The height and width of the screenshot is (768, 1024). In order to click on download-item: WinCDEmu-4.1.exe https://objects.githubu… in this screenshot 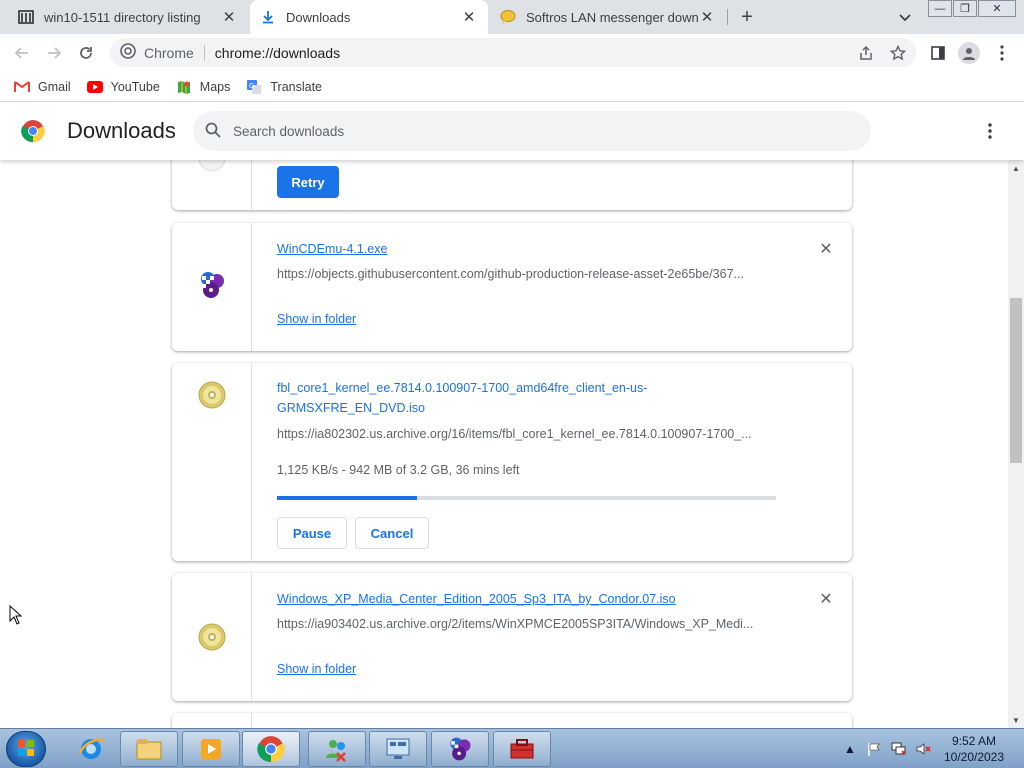, I will do `click(512, 287)`.